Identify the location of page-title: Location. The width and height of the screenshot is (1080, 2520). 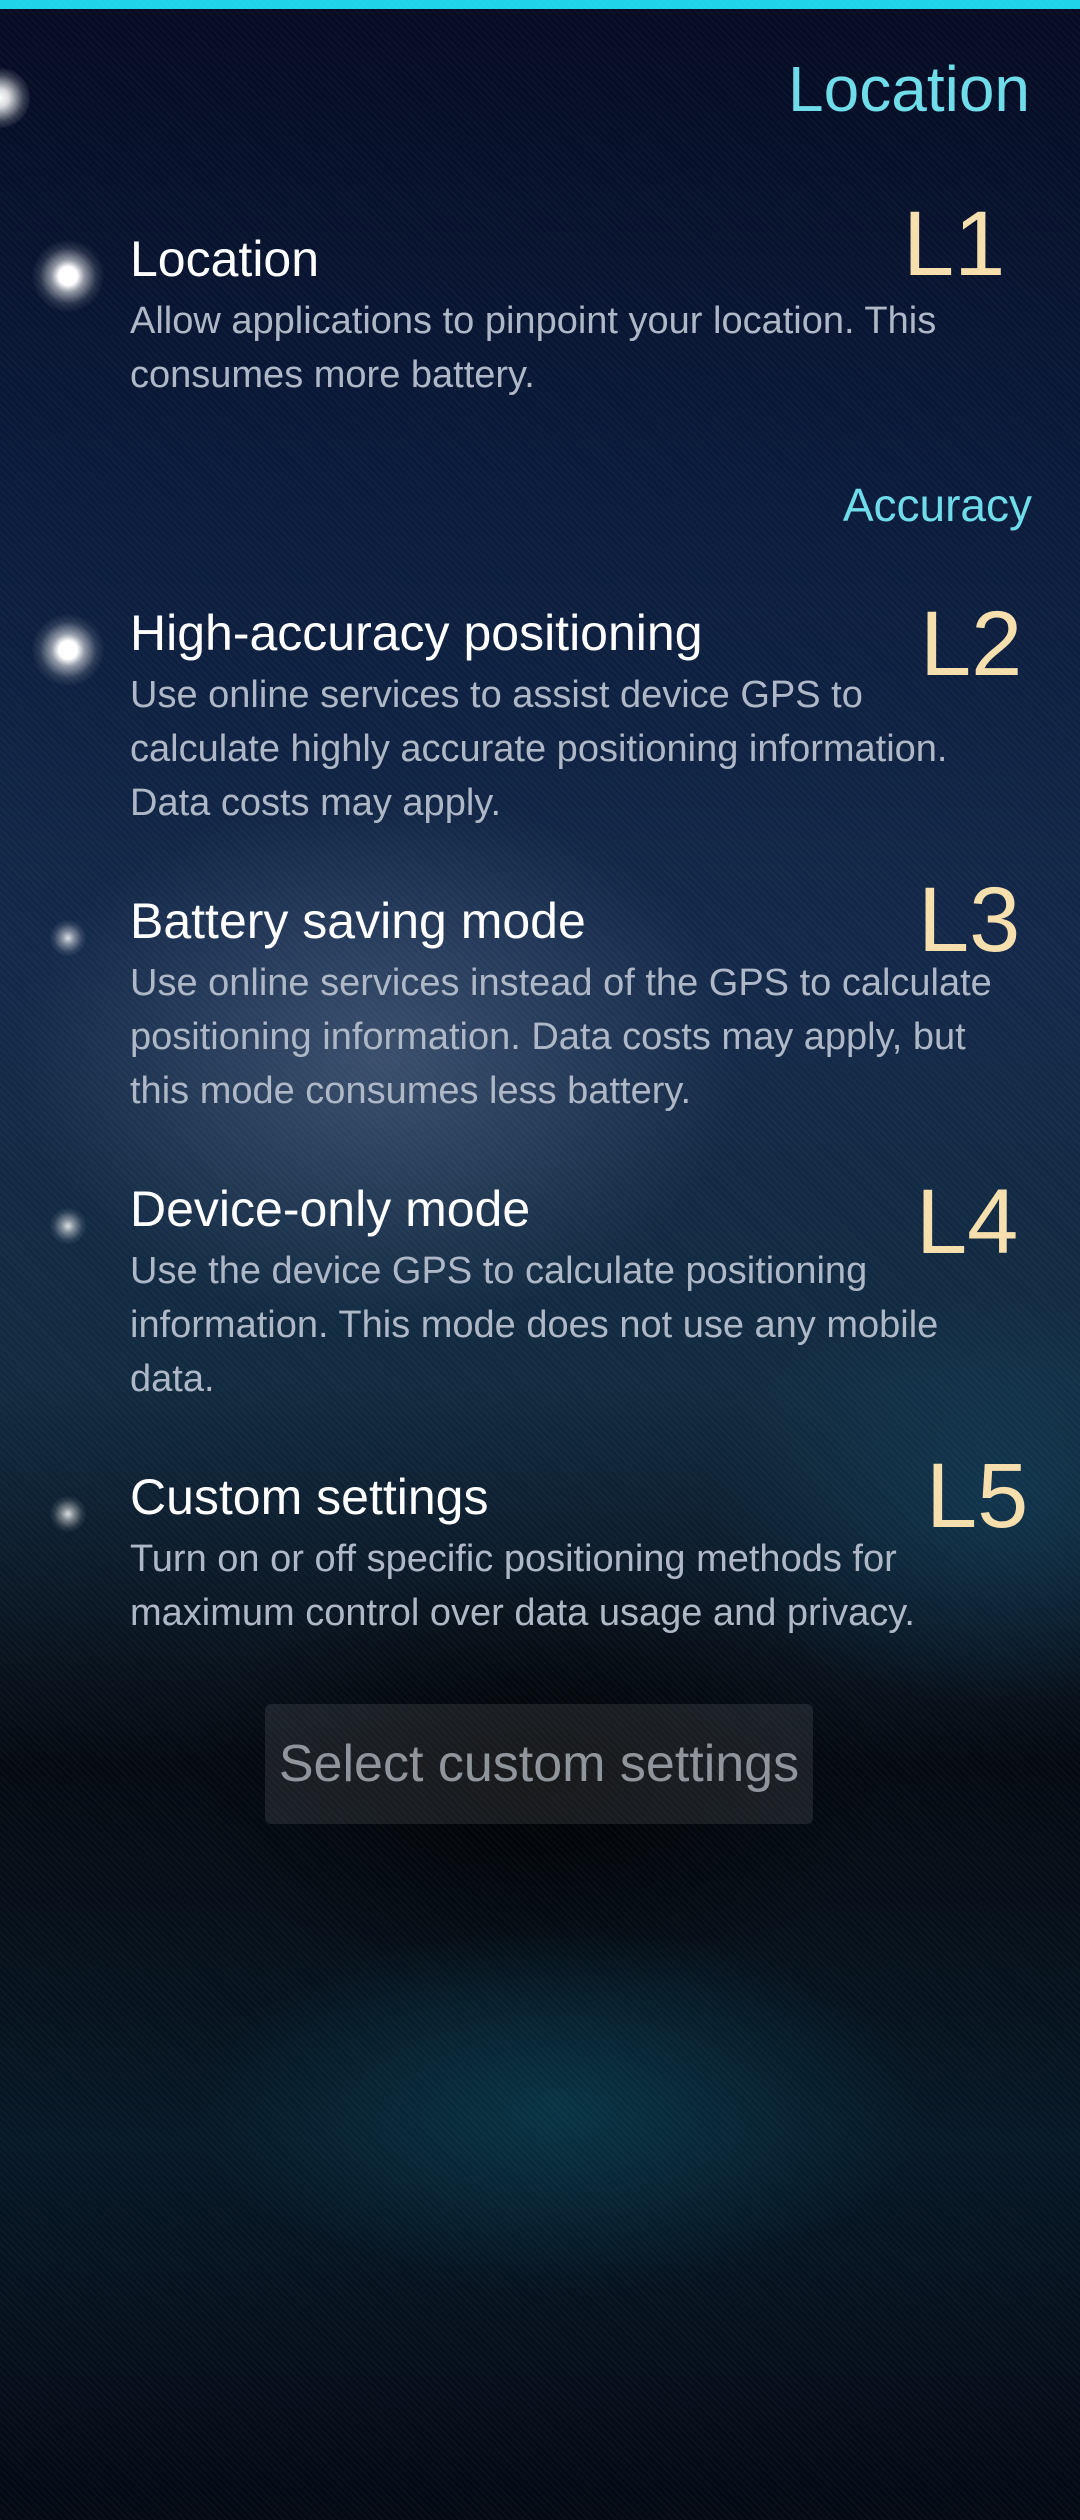
(909, 89).